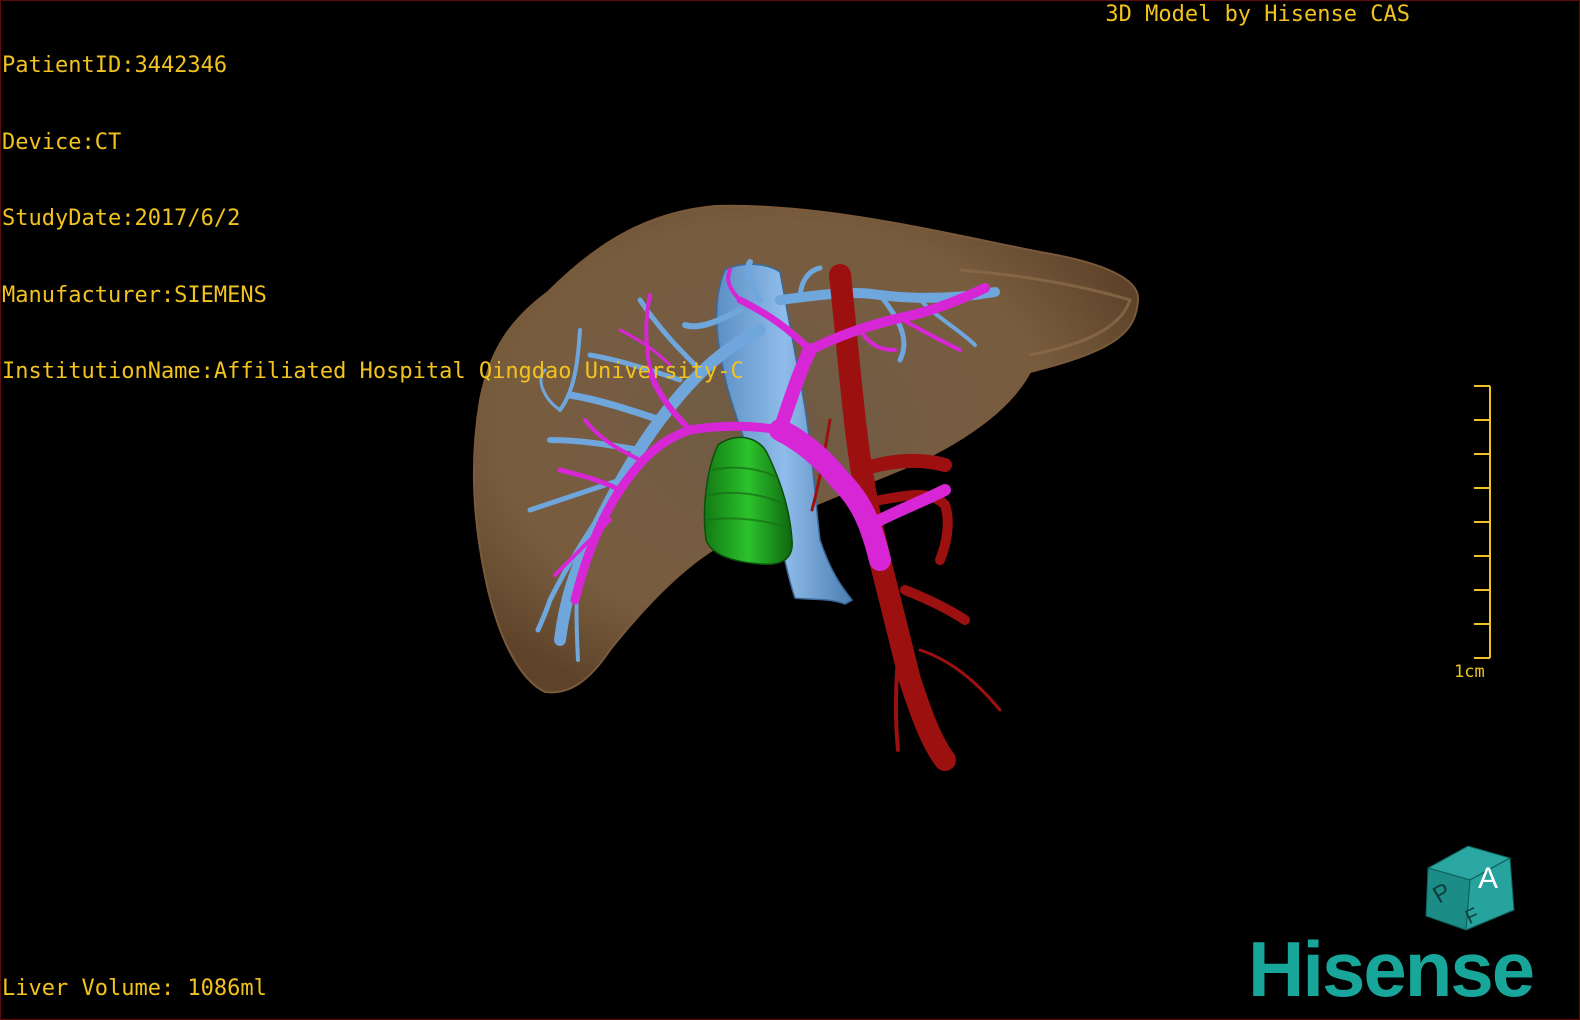 Image resolution: width=1580 pixels, height=1020 pixels. Describe the element at coordinates (62, 142) in the screenshot. I see `device-label: Device:CT` at that location.